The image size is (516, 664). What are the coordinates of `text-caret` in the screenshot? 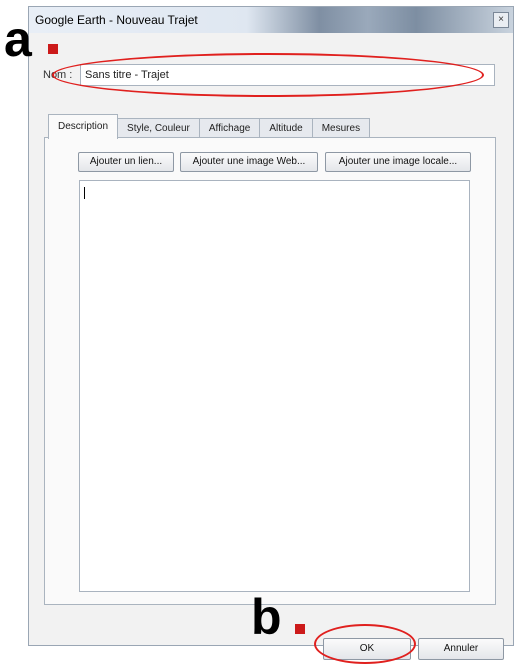 It's located at (84, 193).